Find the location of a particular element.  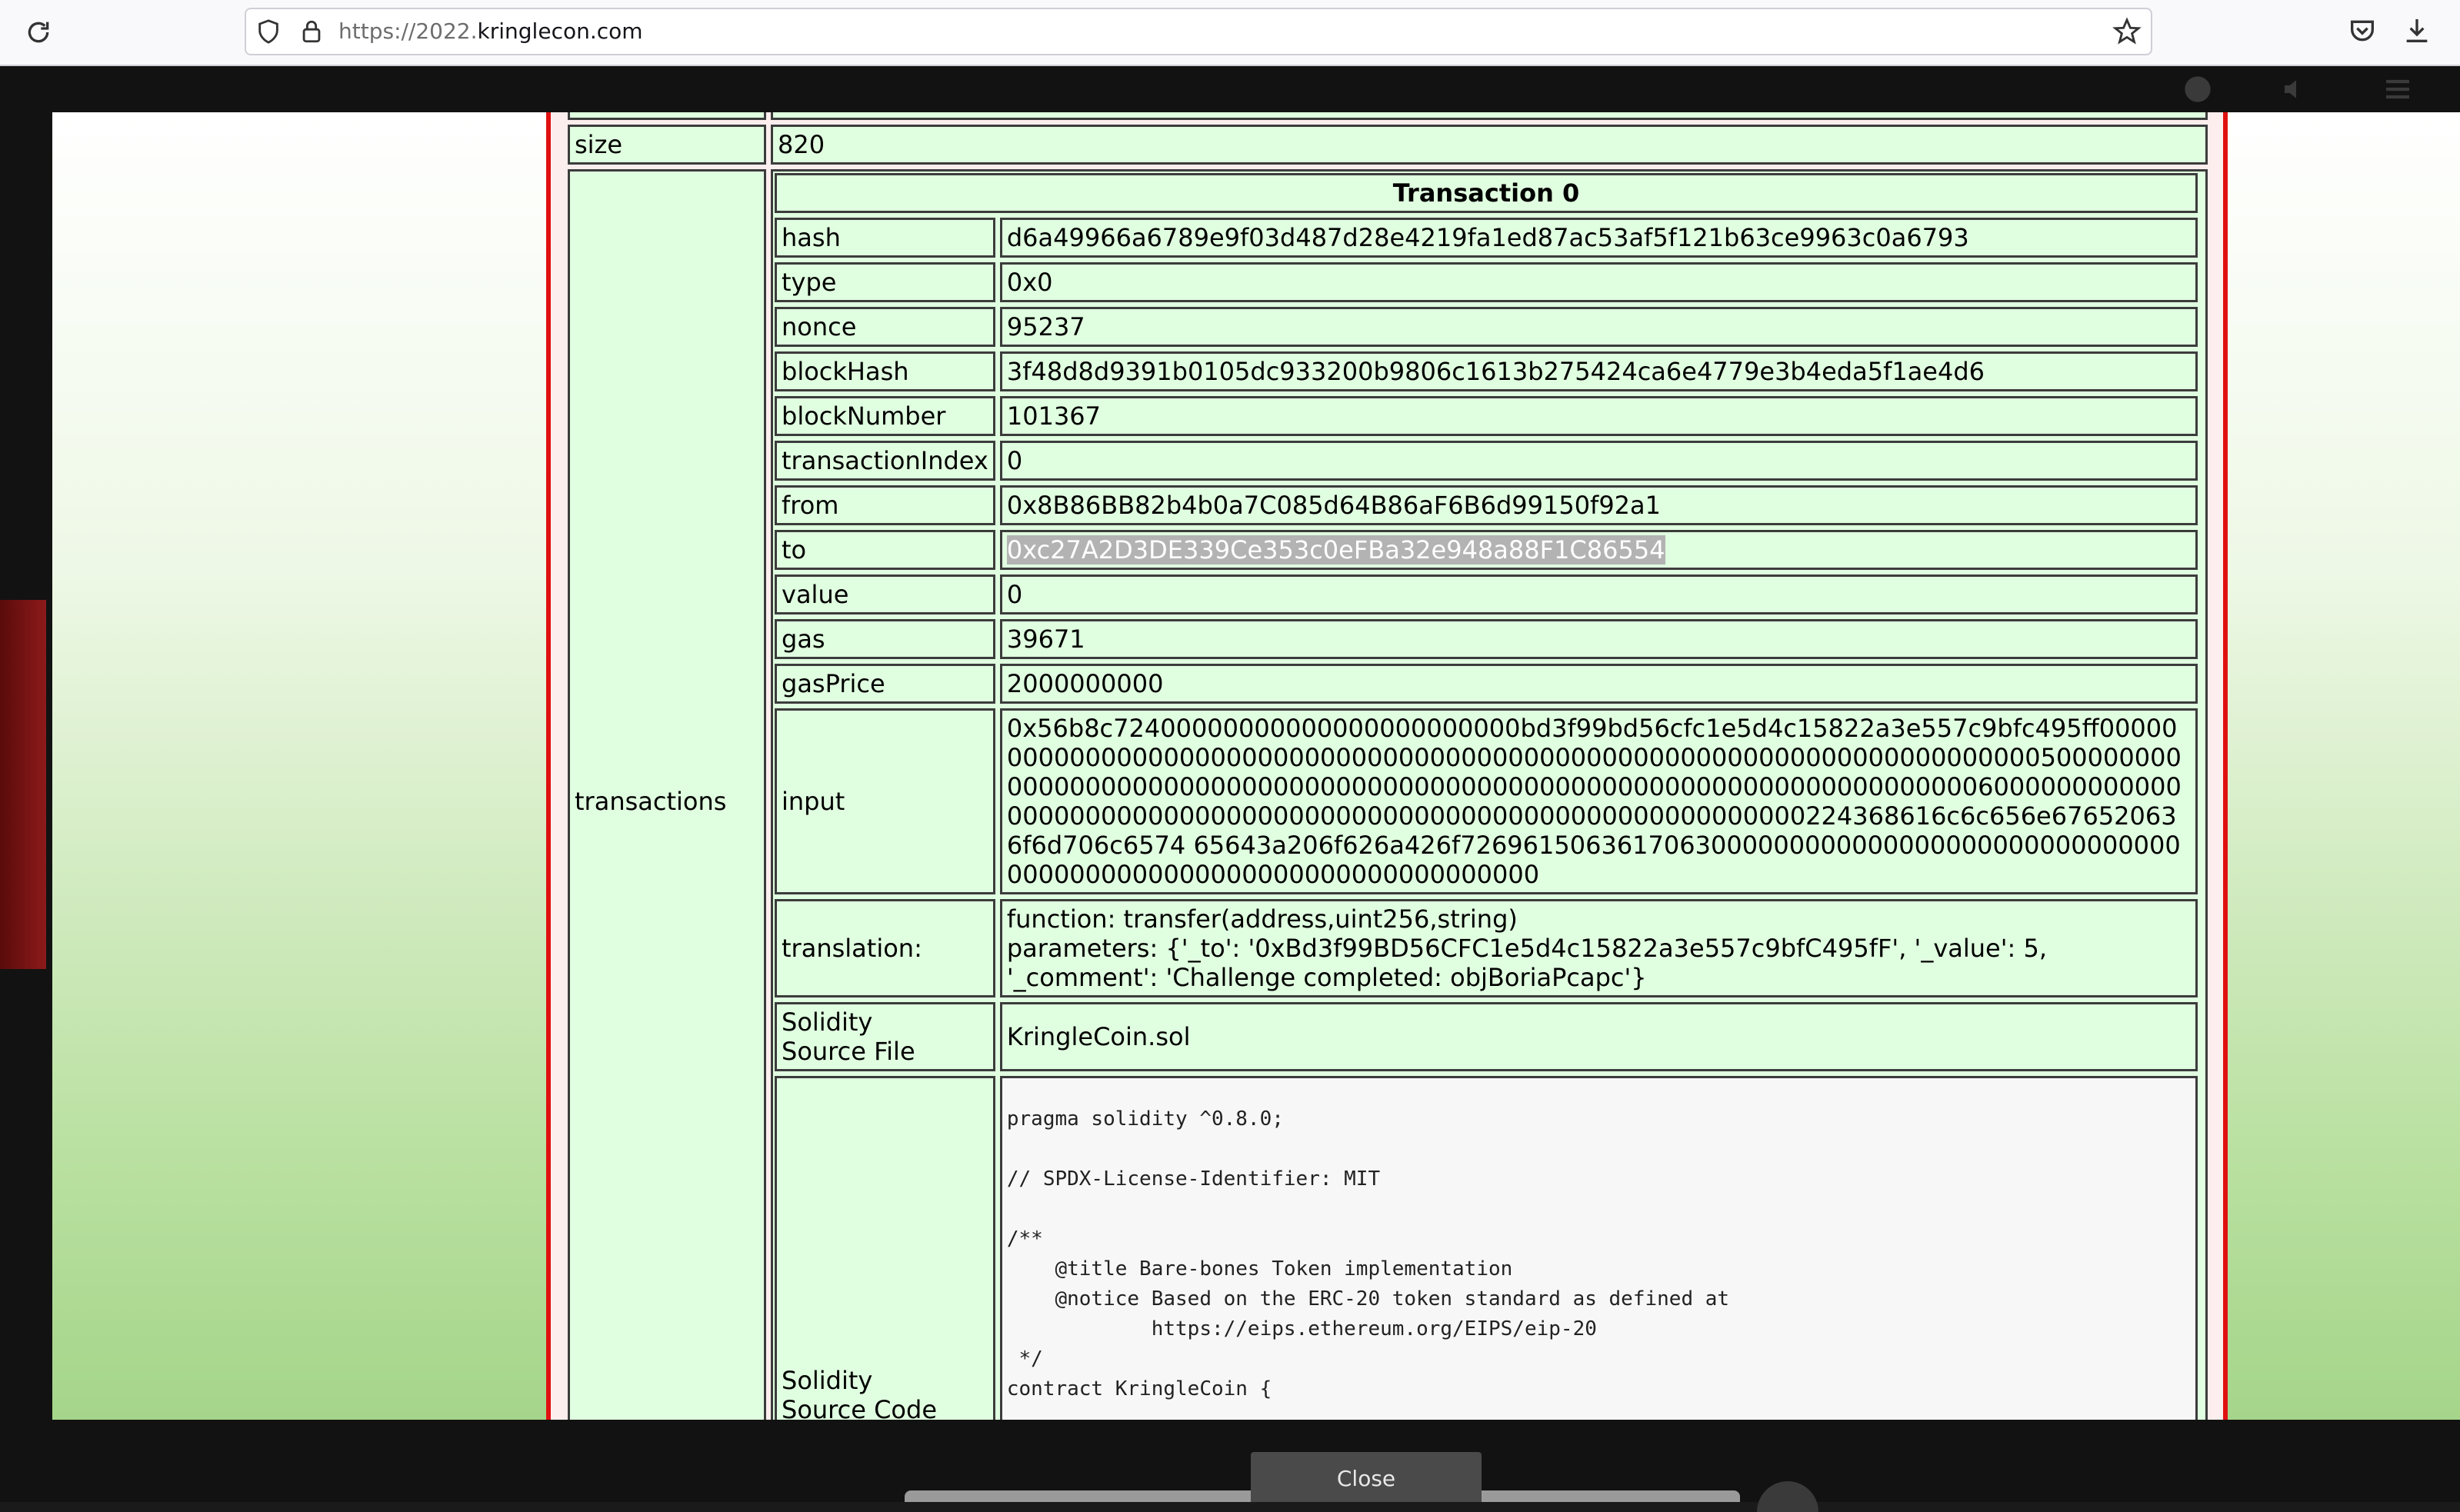

row-label: nonce is located at coordinates (885, 327).